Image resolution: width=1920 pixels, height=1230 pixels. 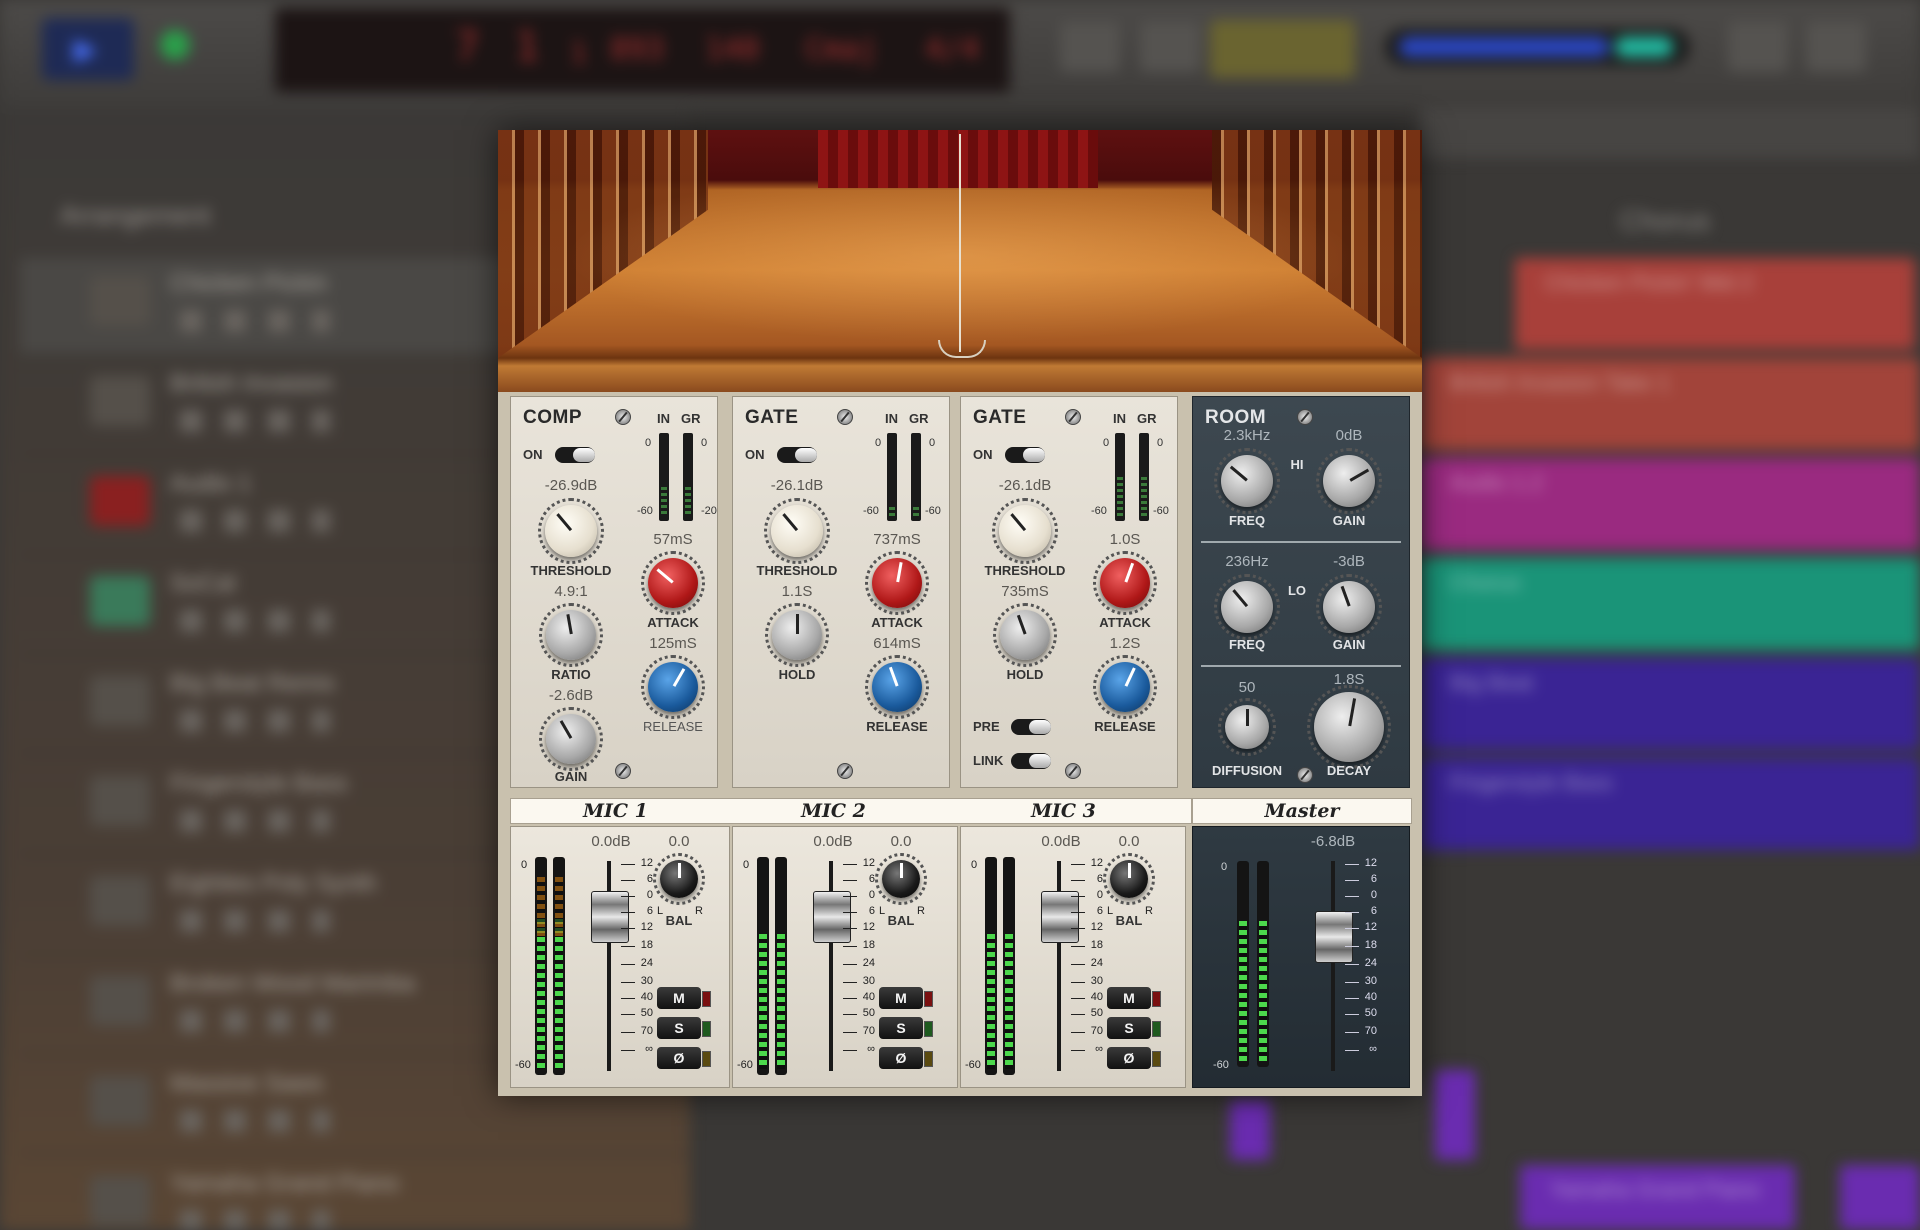 I want to click on hi-gain-knob, so click(x=1349, y=481).